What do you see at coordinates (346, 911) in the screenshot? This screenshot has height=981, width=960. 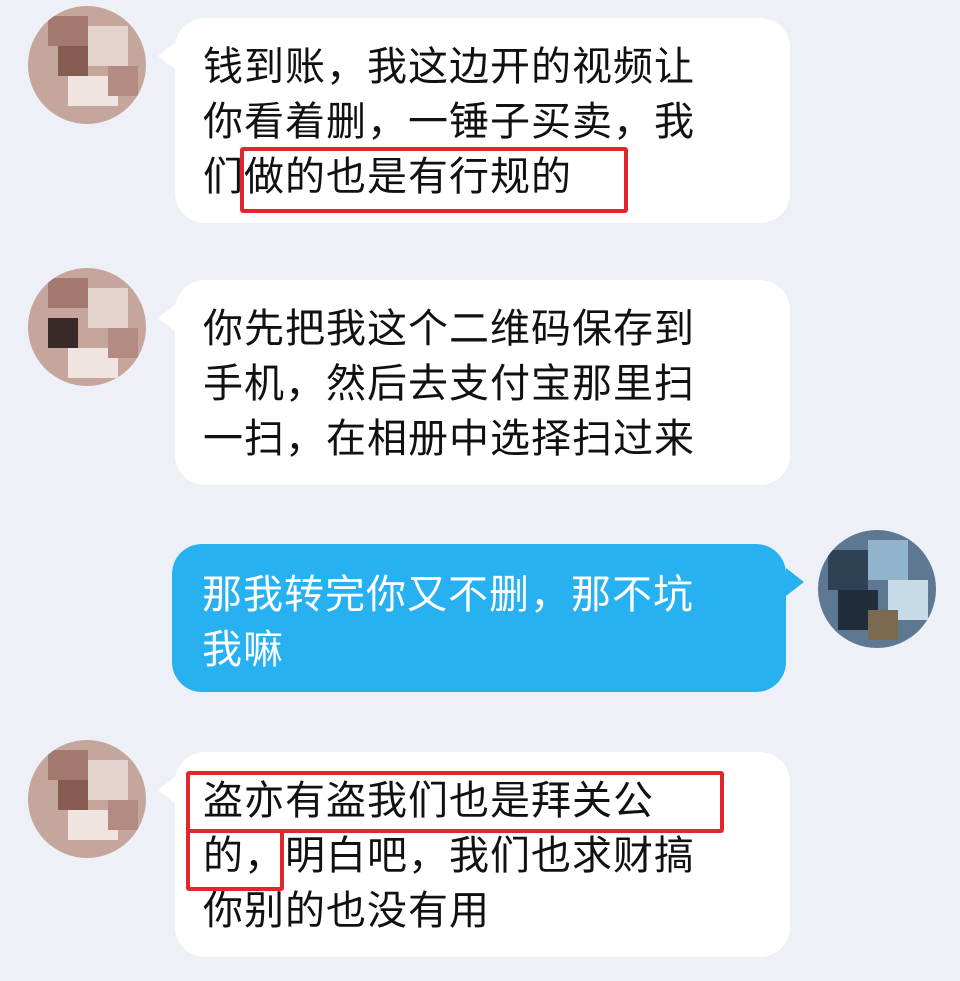 I see `message-line: 你别的也没有用` at bounding box center [346, 911].